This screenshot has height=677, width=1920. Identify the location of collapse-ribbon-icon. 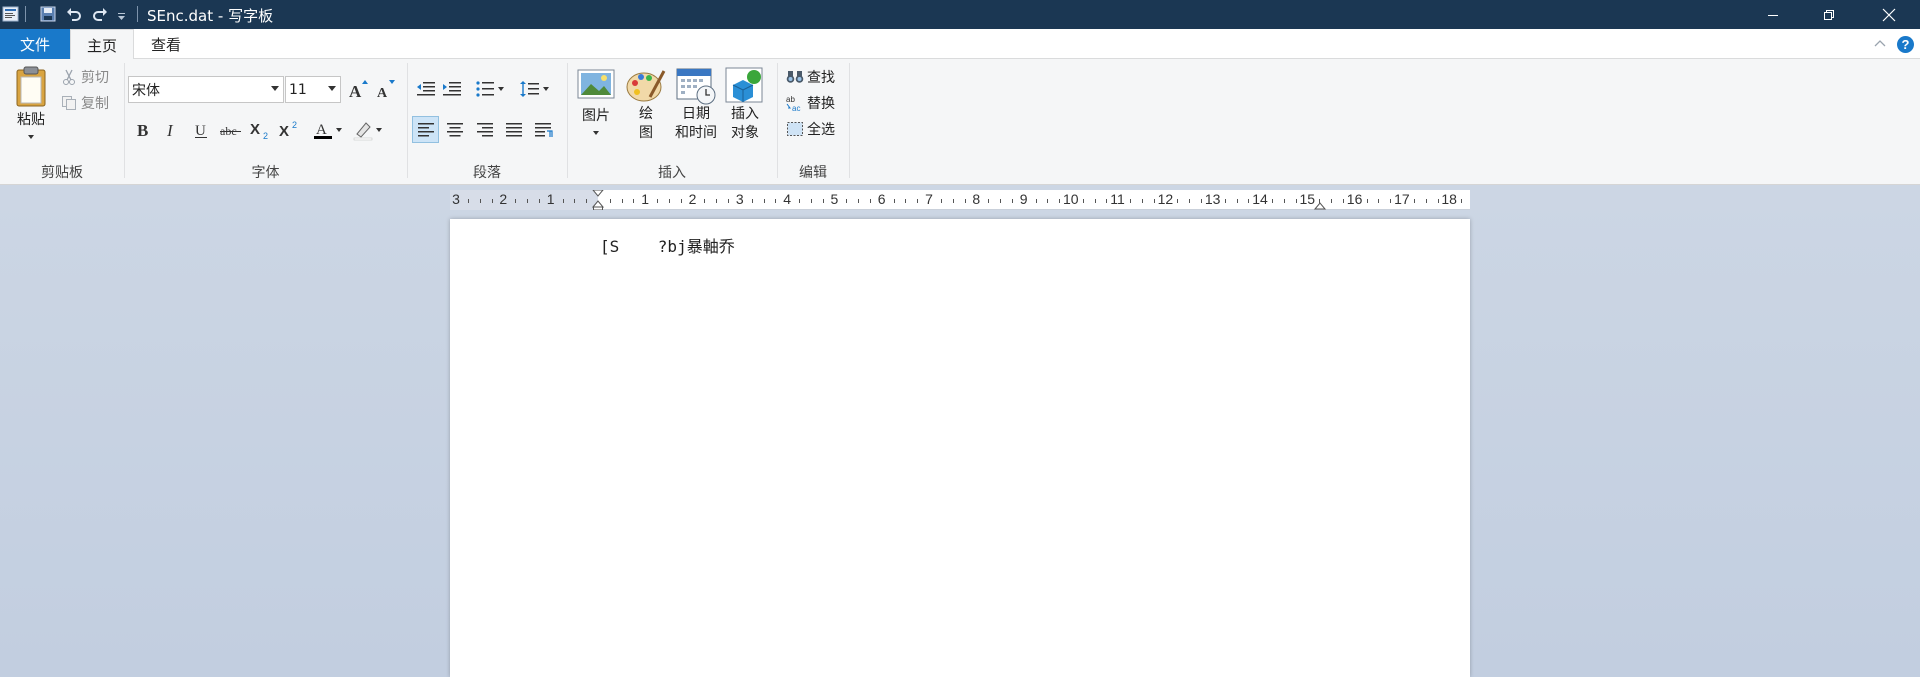
(1880, 44).